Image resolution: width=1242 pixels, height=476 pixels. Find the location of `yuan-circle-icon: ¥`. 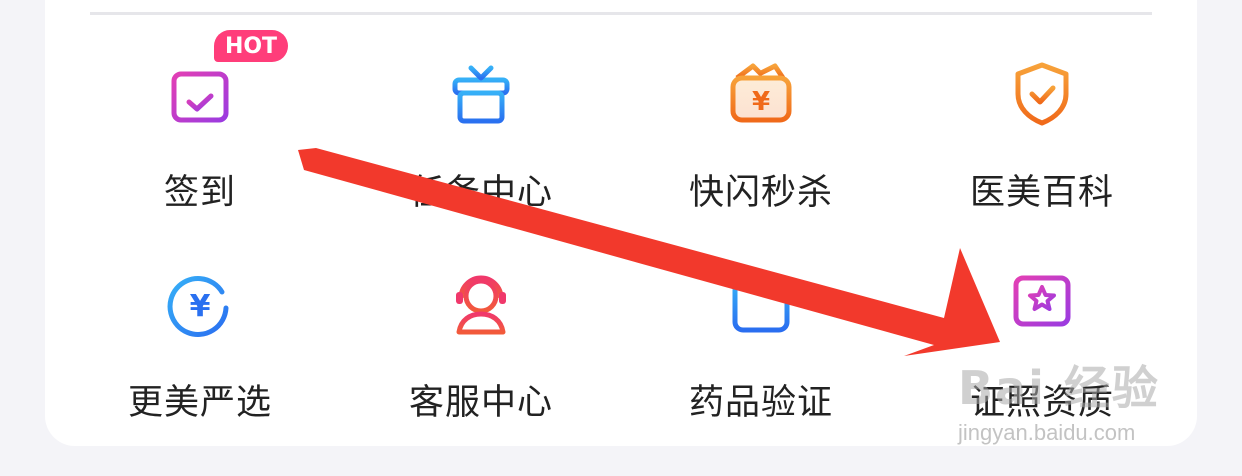

yuan-circle-icon: ¥ is located at coordinates (200, 304).